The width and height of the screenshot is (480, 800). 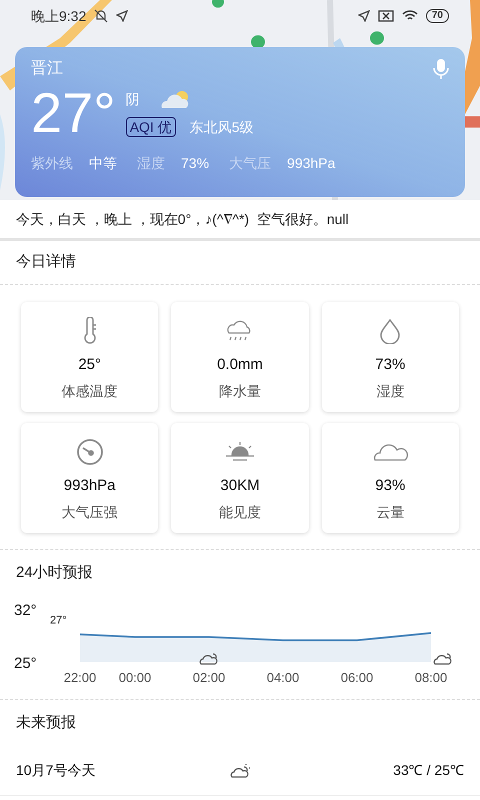 What do you see at coordinates (133, 99) in the screenshot?
I see `weather-condition: 阴` at bounding box center [133, 99].